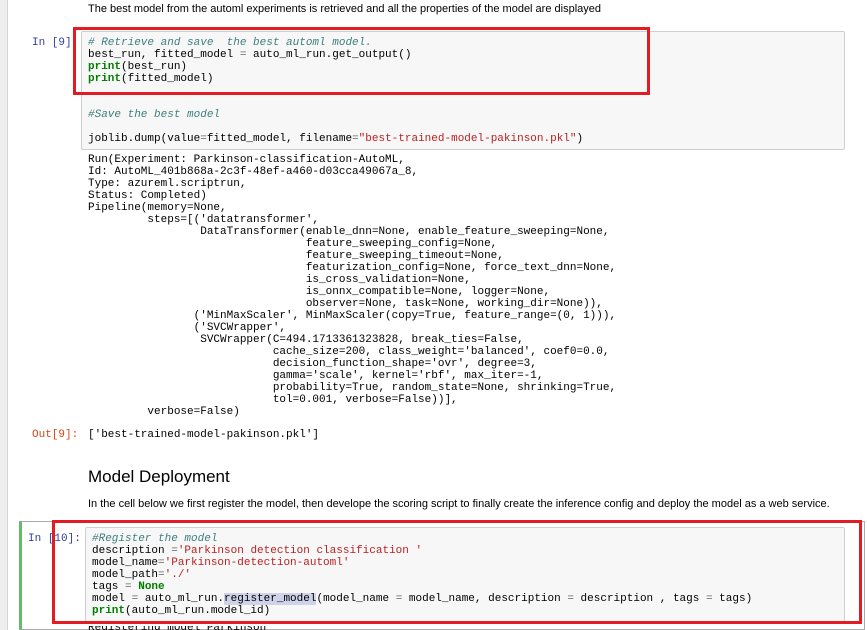  I want to click on cell10-code-line: tags = None, so click(128, 587).